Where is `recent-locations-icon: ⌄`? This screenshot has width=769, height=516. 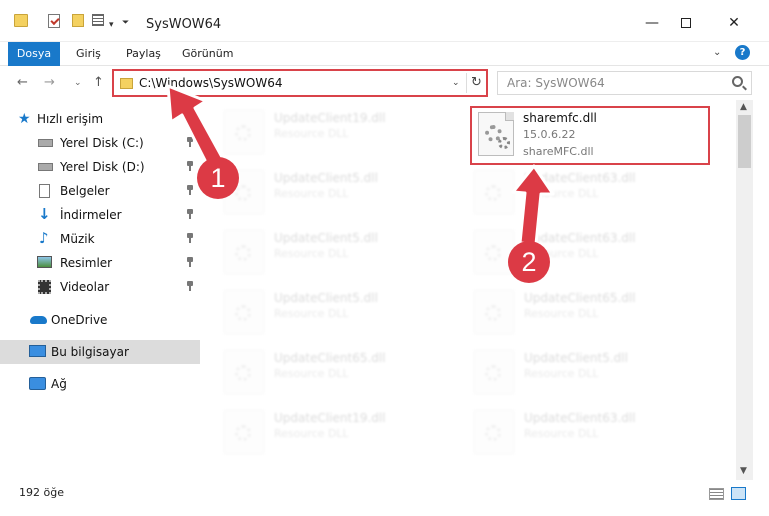
recent-locations-icon: ⌄ is located at coordinates (78, 83).